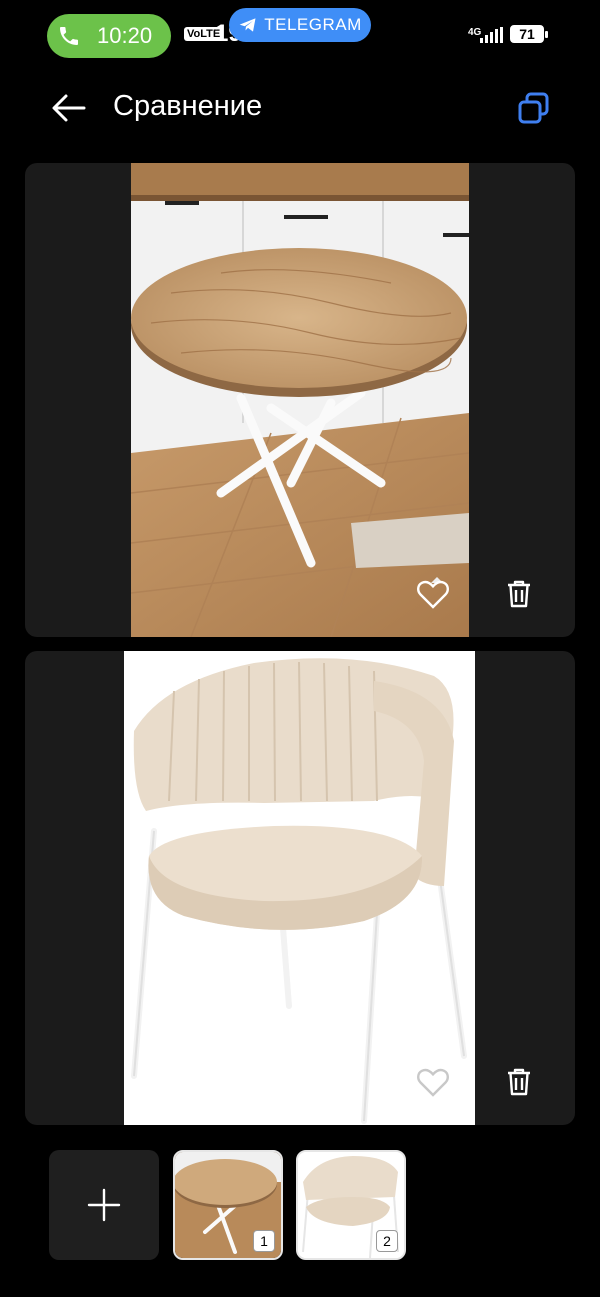 The width and height of the screenshot is (600, 1297). Describe the element at coordinates (387, 1241) in the screenshot. I see `thumbnail-index-badge: 2` at that location.